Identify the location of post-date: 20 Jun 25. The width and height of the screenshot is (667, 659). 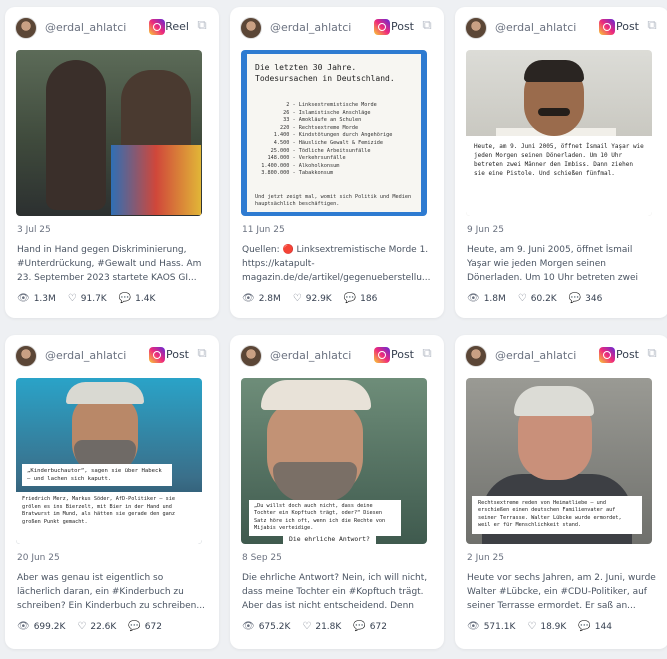
(38, 558).